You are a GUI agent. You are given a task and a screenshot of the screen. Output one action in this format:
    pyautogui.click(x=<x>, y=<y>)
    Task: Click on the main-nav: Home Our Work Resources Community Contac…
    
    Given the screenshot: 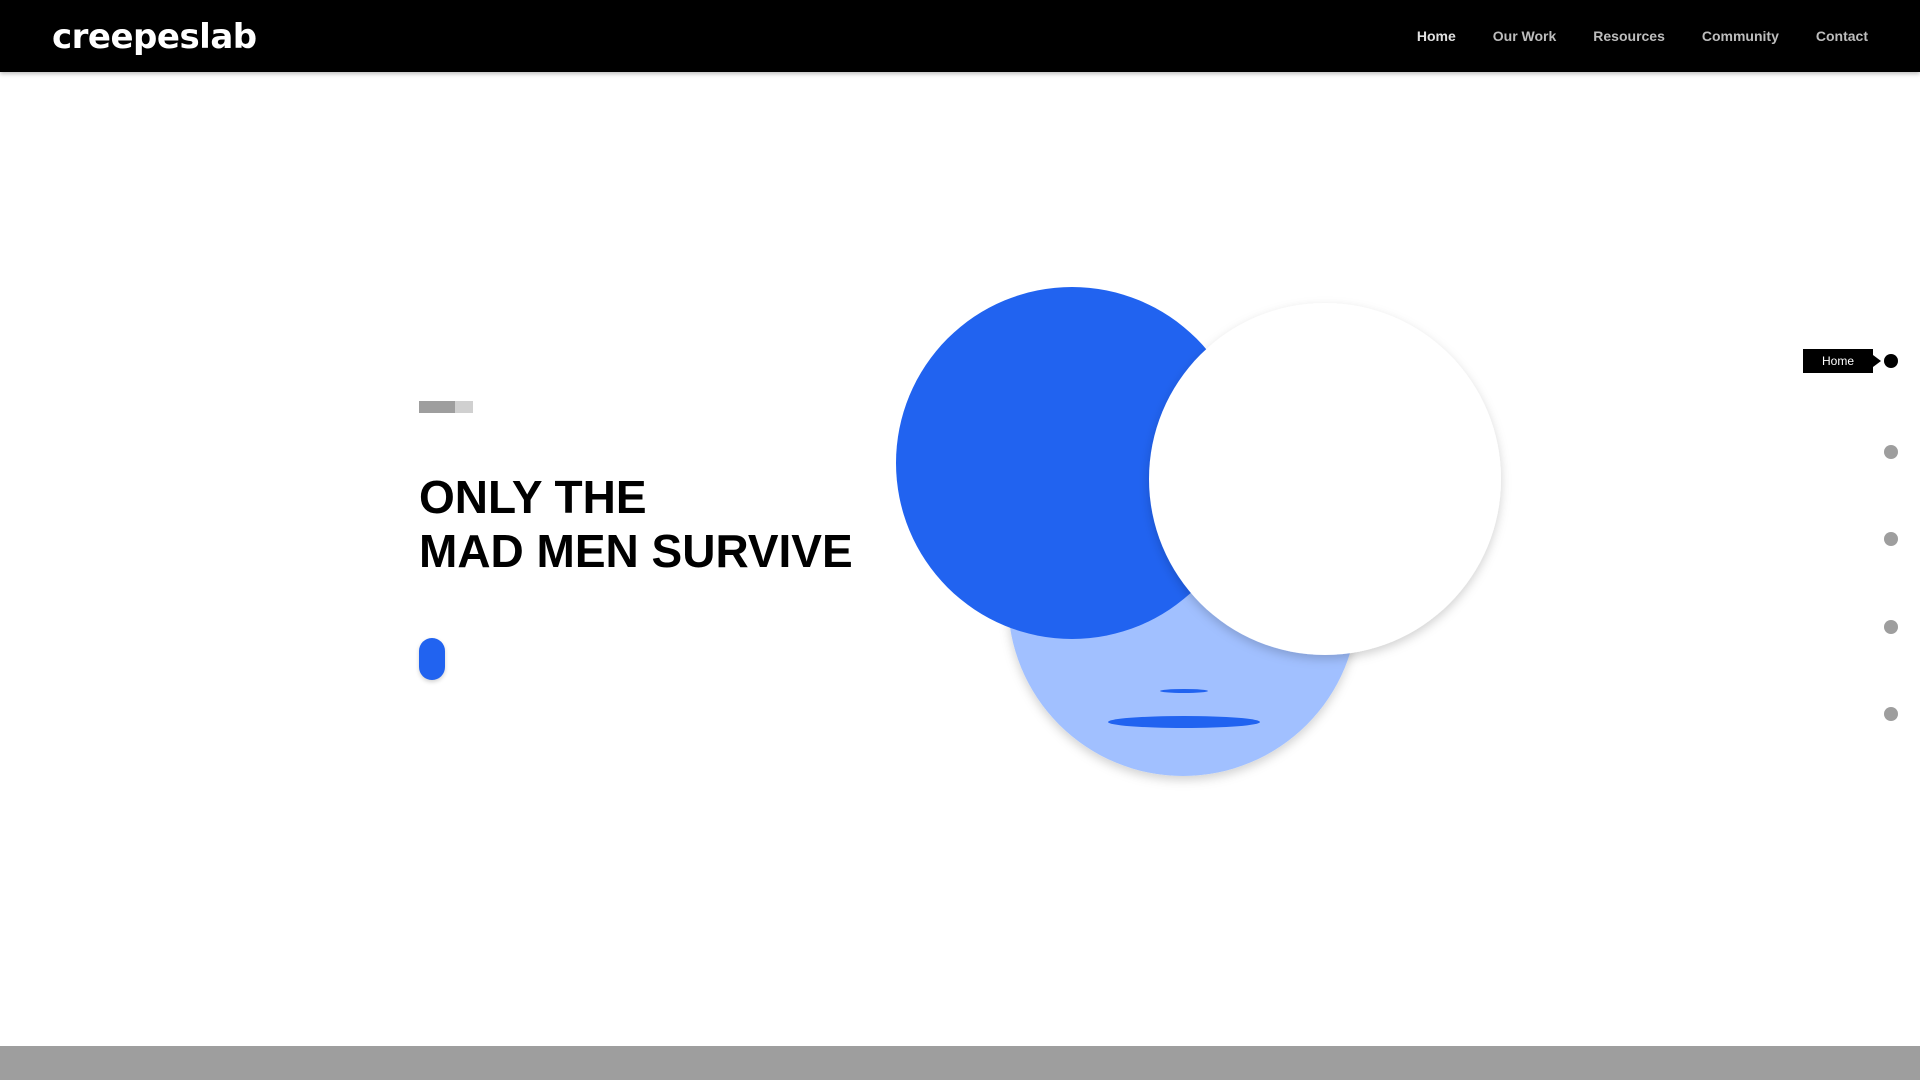 What is the action you would take?
    pyautogui.click(x=1642, y=36)
    